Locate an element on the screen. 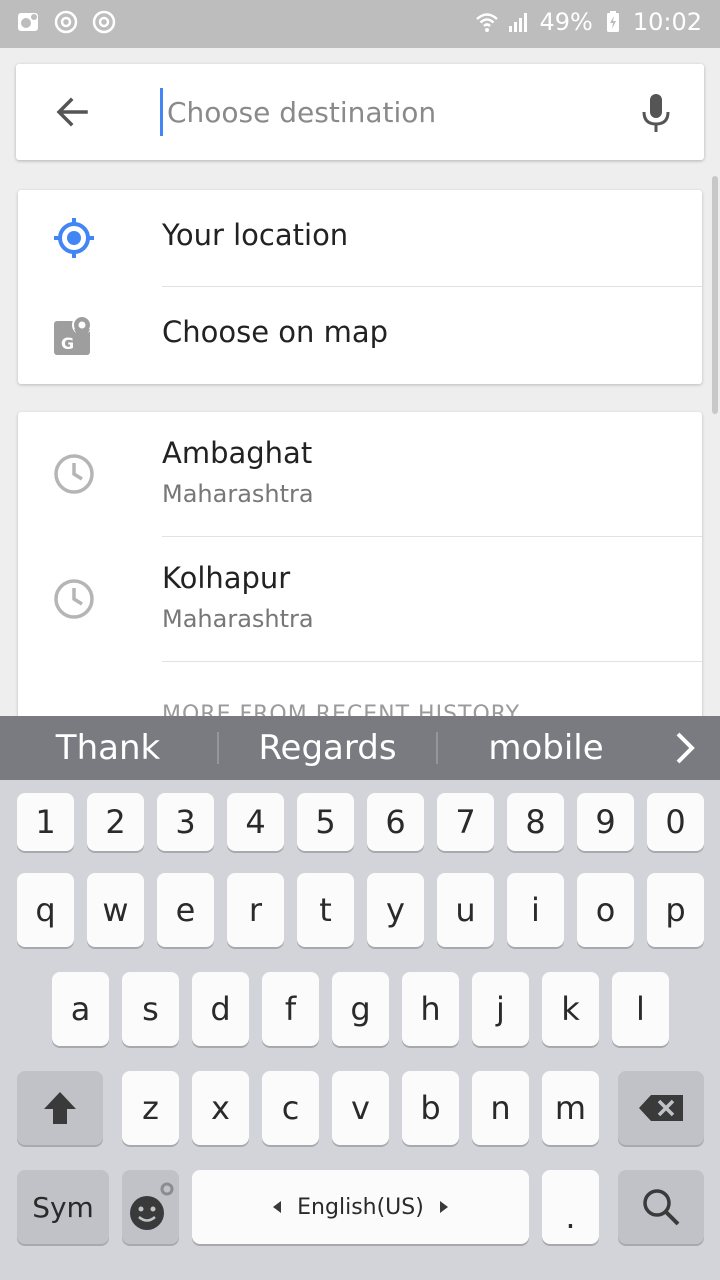 This screenshot has height=1280, width=720. svg-text: G is located at coordinates (67, 343).